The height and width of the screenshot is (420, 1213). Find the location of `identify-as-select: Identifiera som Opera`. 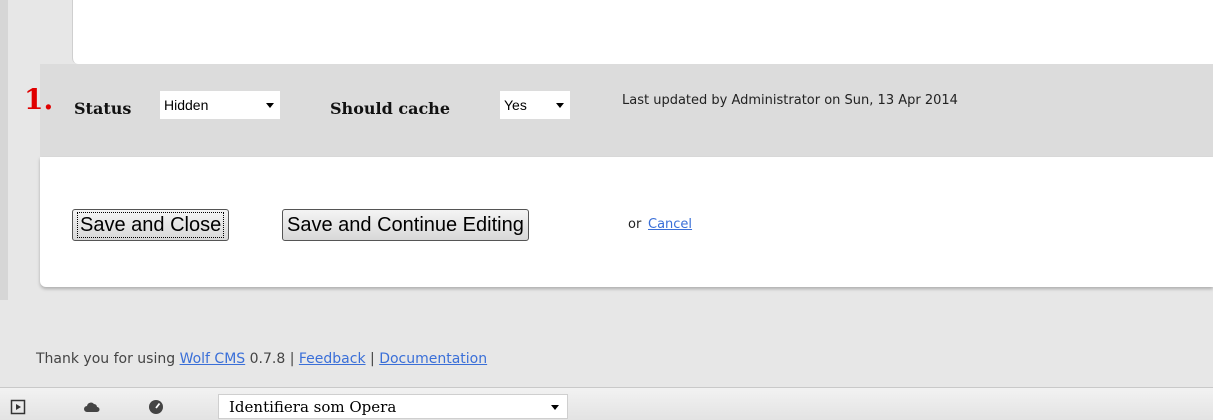

identify-as-select: Identifiera som Opera is located at coordinates (393, 406).